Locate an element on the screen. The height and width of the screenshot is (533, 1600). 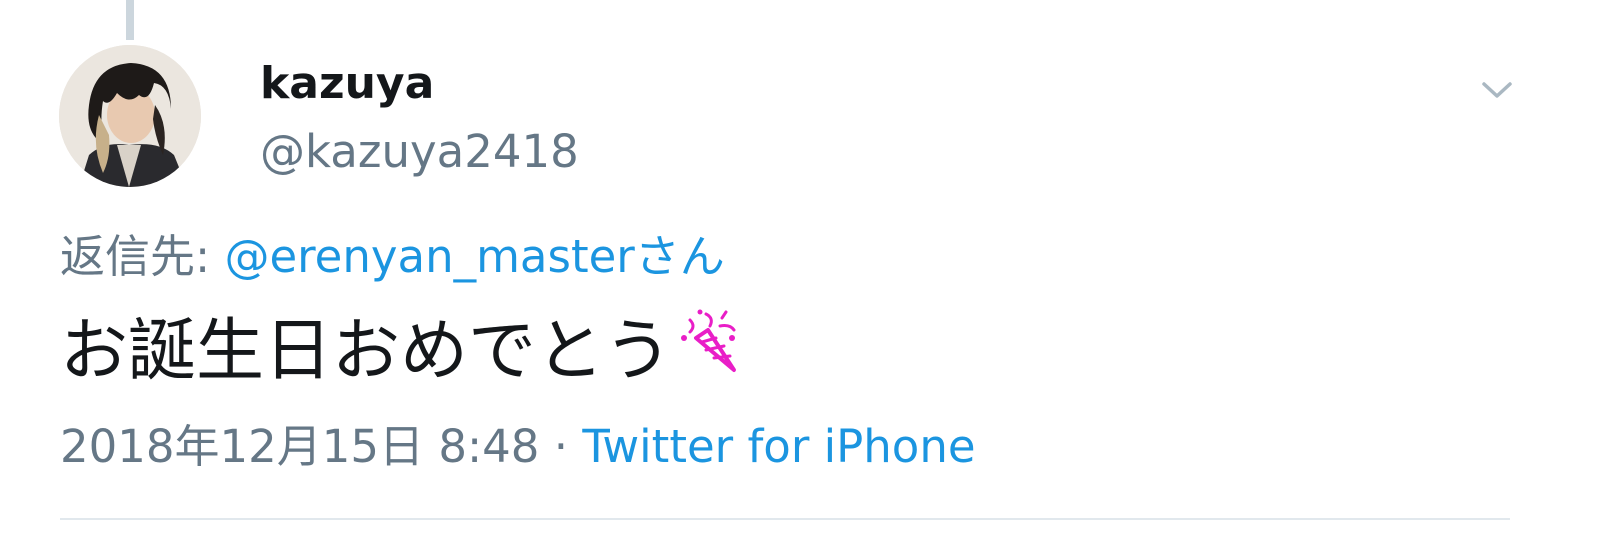
author-handle: @kazuya2418 is located at coordinates (419, 152).